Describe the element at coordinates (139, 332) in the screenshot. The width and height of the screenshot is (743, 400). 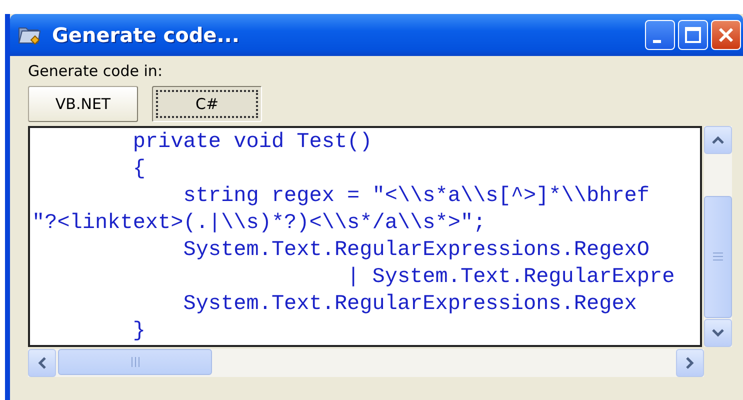
I see `code-line: }` at that location.